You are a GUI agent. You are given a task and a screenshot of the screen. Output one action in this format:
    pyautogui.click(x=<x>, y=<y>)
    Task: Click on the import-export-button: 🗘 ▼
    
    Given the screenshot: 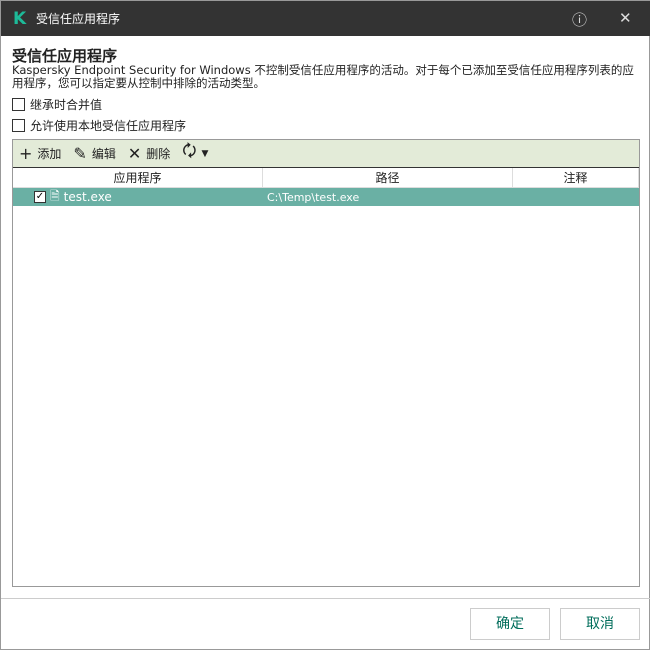 What is the action you would take?
    pyautogui.click(x=195, y=153)
    